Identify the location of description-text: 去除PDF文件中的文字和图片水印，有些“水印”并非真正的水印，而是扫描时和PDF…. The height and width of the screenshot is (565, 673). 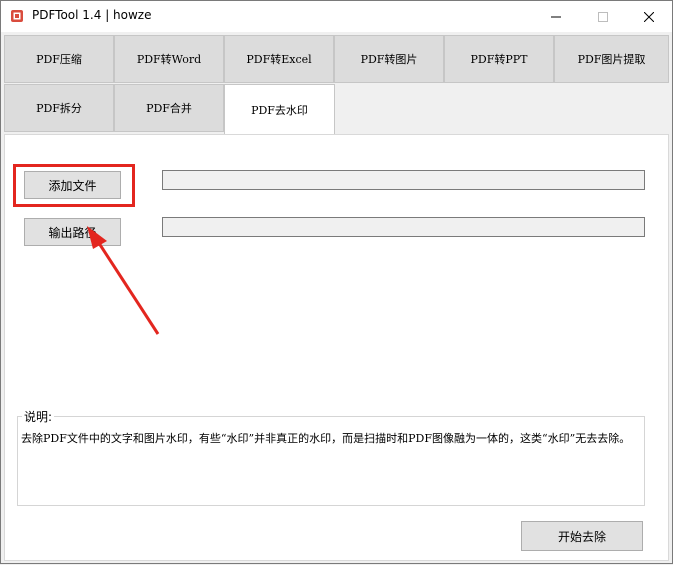
(326, 438).